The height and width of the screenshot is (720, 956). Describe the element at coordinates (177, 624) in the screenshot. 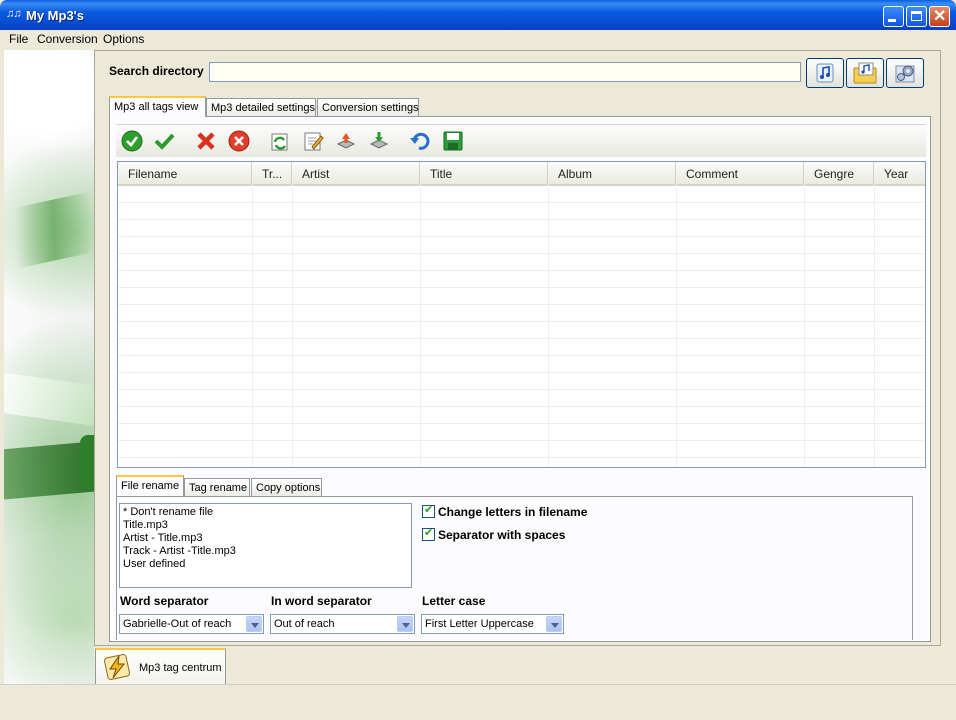

I see `word-separator-value: Gabrielle-Out of reach` at that location.